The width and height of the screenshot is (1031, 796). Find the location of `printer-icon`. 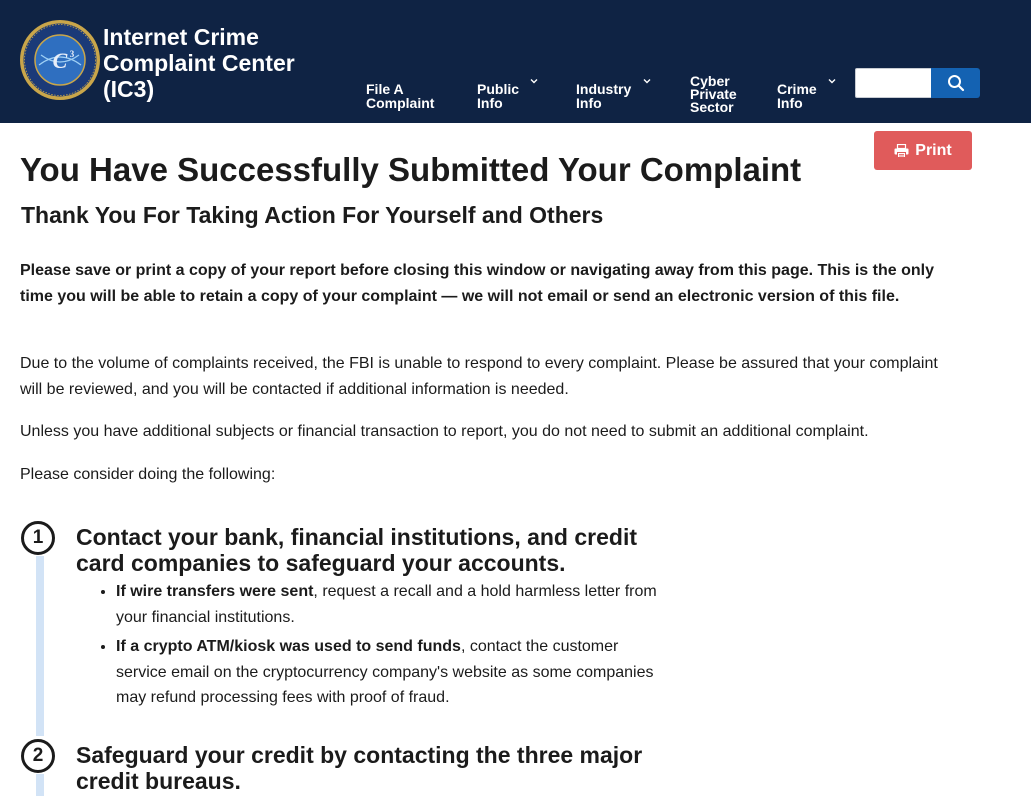

printer-icon is located at coordinates (901, 150).